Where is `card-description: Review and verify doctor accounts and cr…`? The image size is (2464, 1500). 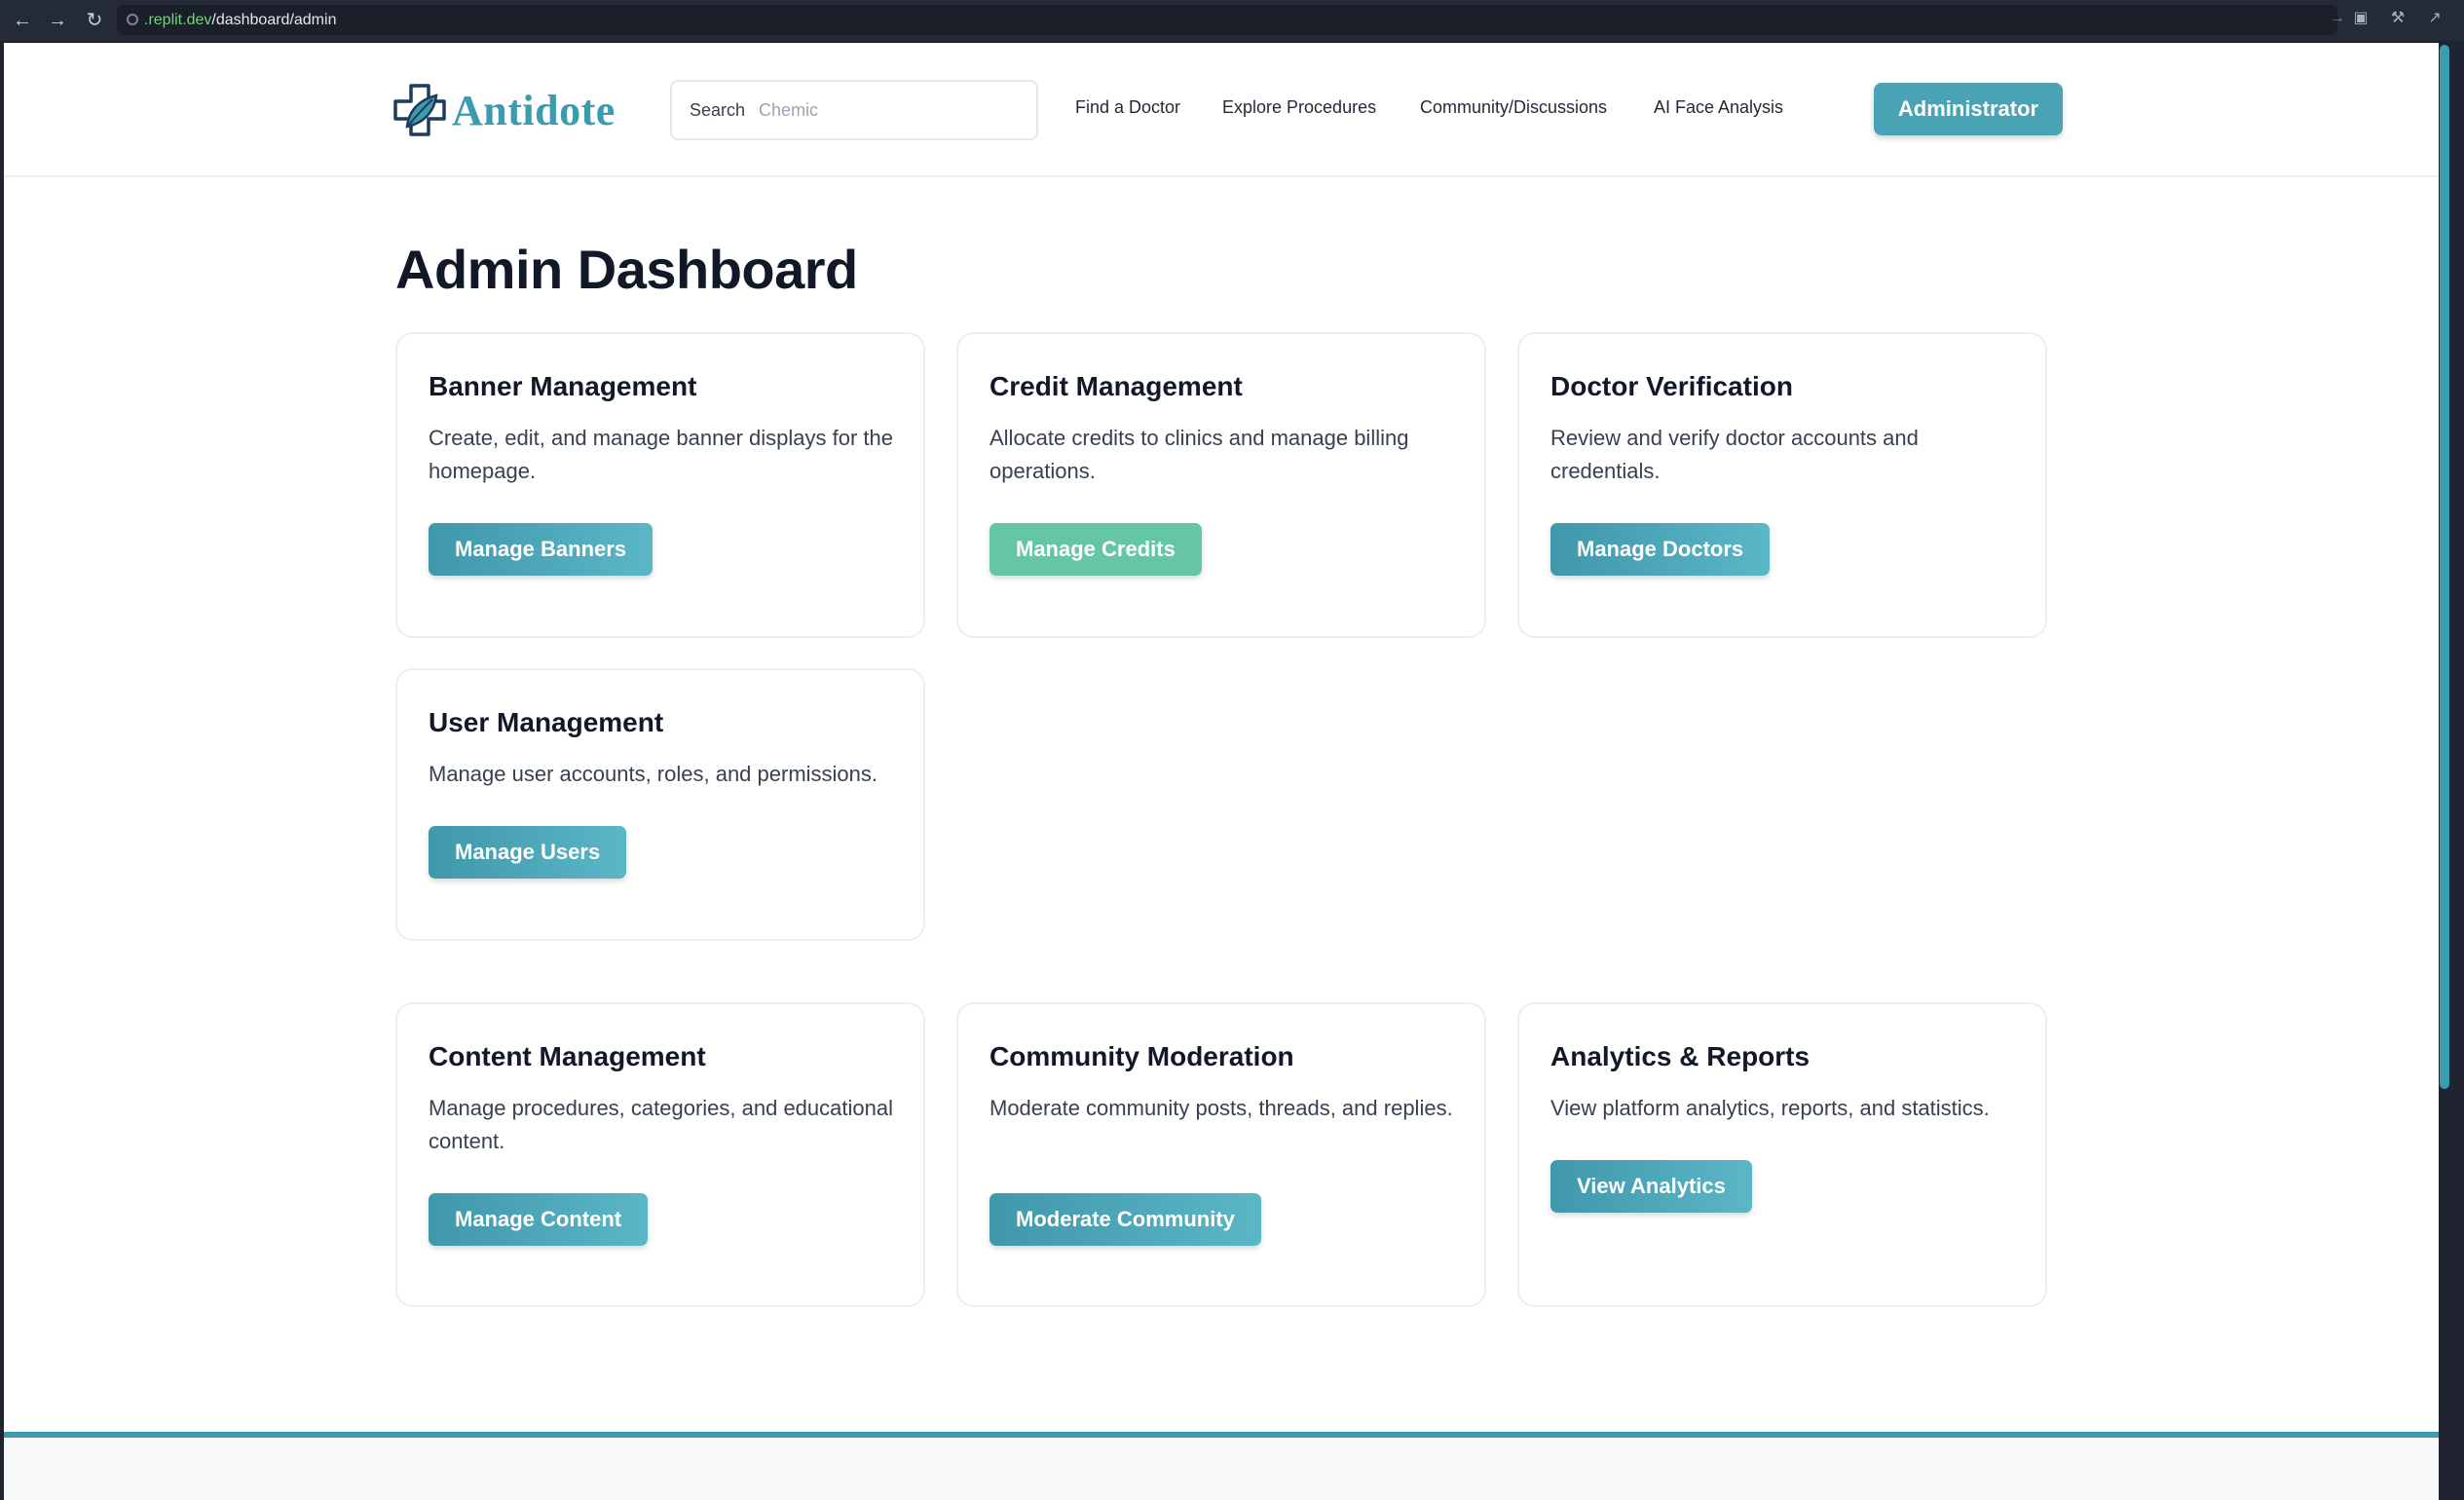
card-description: Review and verify doctor accounts and cr… is located at coordinates (1734, 454).